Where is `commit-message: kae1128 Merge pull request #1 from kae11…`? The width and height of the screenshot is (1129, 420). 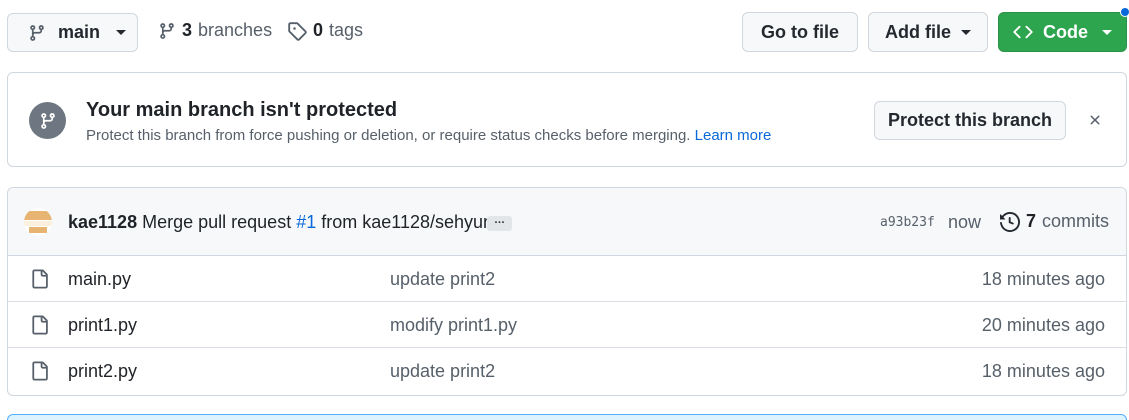
commit-message: kae1128 Merge pull request #1 from kae11… is located at coordinates (280, 222).